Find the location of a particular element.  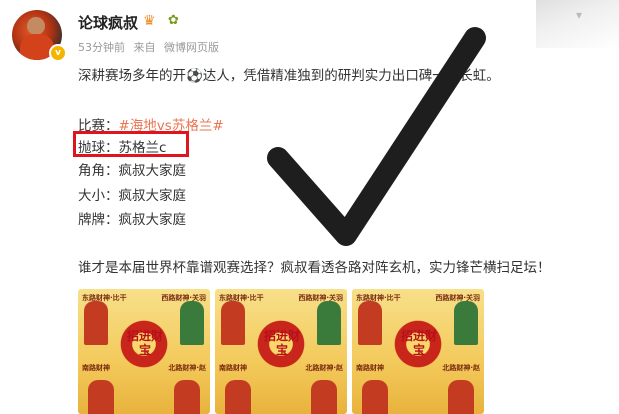

card-row: 牌牌：疯叔大家庭 is located at coordinates (132, 218).